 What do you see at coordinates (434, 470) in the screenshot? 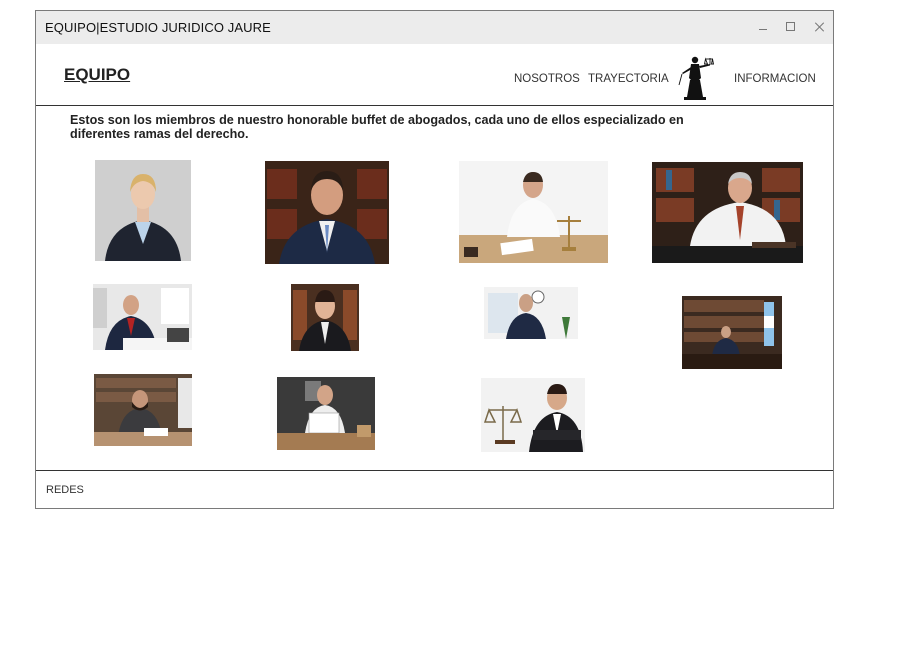
I see `footer-divider` at bounding box center [434, 470].